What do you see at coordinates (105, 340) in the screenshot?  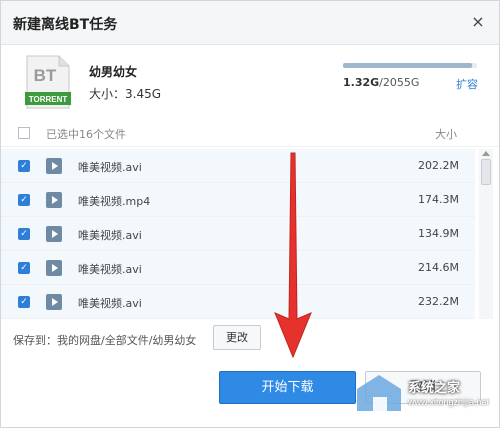 I see `save-path-label: 保存到：我的网盘/全部文件/幼男幼女` at bounding box center [105, 340].